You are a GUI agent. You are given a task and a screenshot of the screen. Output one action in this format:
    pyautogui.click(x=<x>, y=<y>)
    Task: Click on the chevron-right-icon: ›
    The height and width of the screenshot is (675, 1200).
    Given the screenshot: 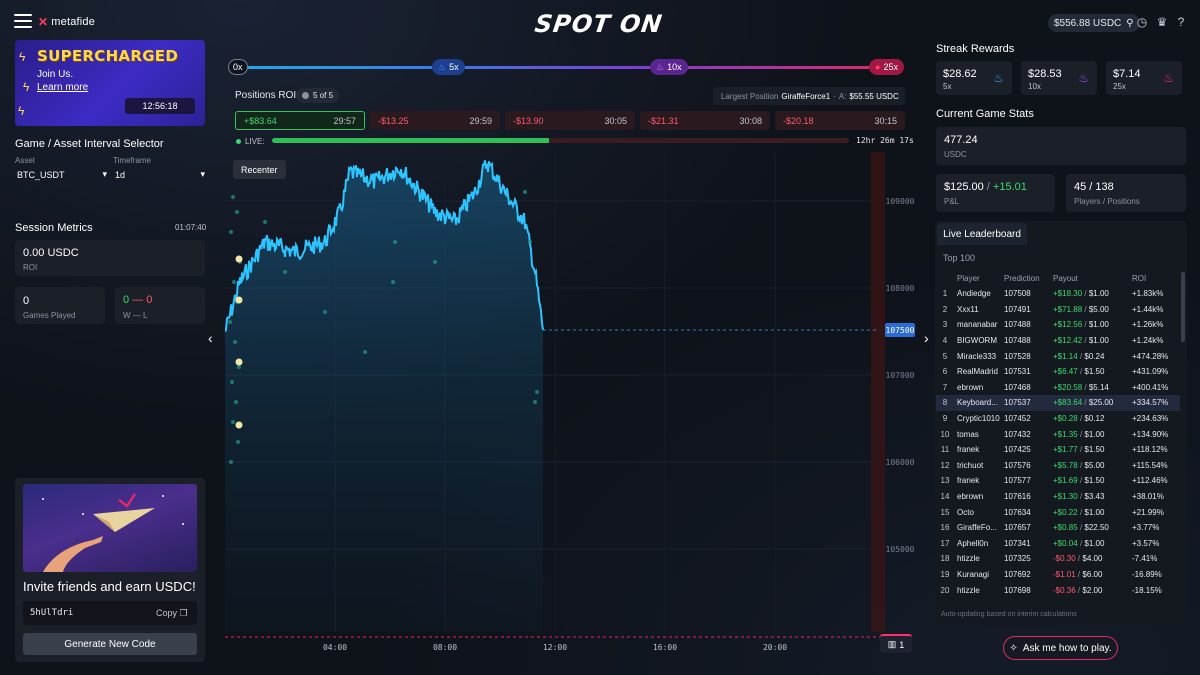 What is the action you would take?
    pyautogui.click(x=926, y=338)
    